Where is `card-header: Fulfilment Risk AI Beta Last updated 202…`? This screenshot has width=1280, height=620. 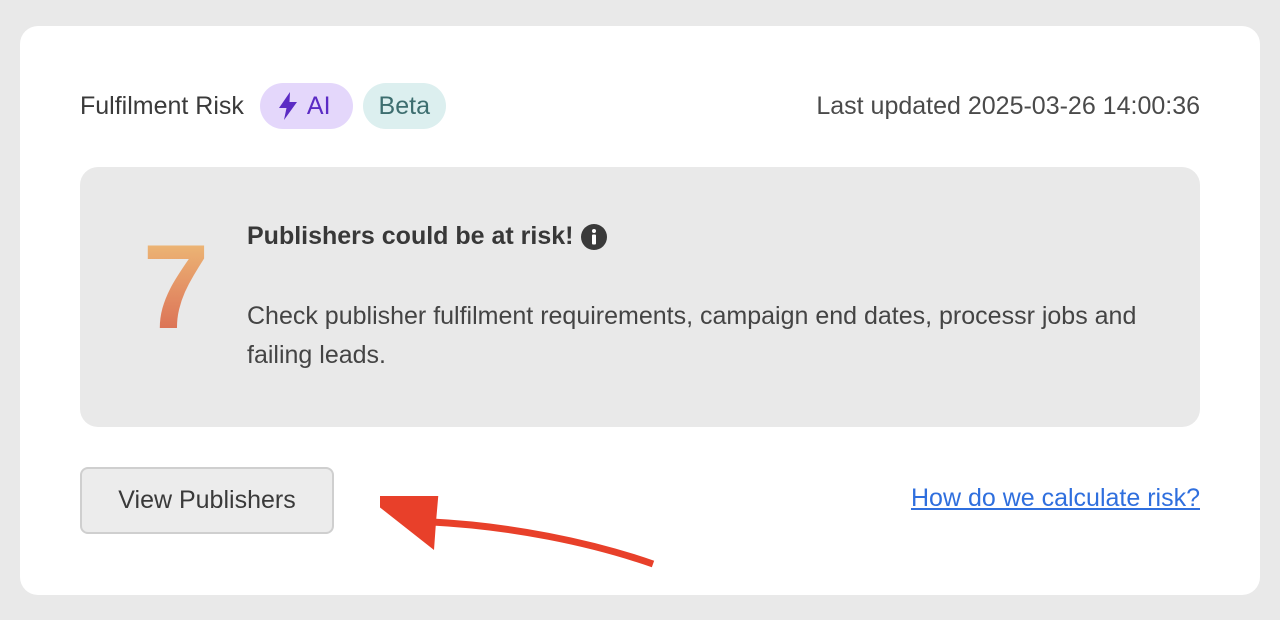 card-header: Fulfilment Risk AI Beta Last updated 202… is located at coordinates (640, 106).